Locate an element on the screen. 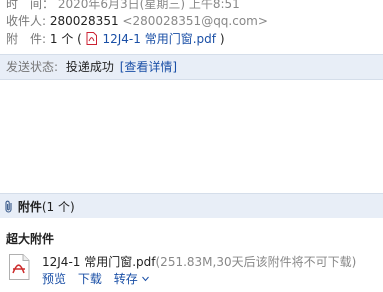 Image resolution: width=383 pixels, height=292 pixels. attachment-label: 附 件: is located at coordinates (26, 39).